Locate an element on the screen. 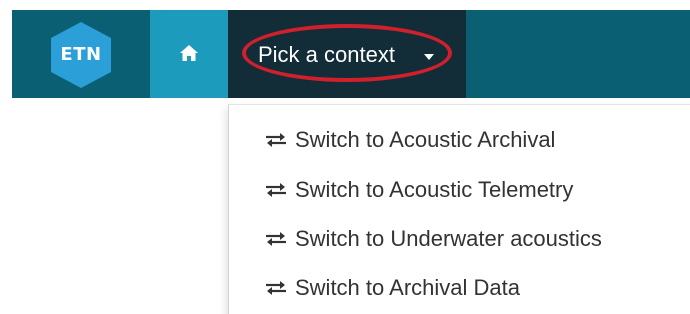 The width and height of the screenshot is (690, 314). menu-item-archival-data: Switch to Archival Data is located at coordinates (392, 288).